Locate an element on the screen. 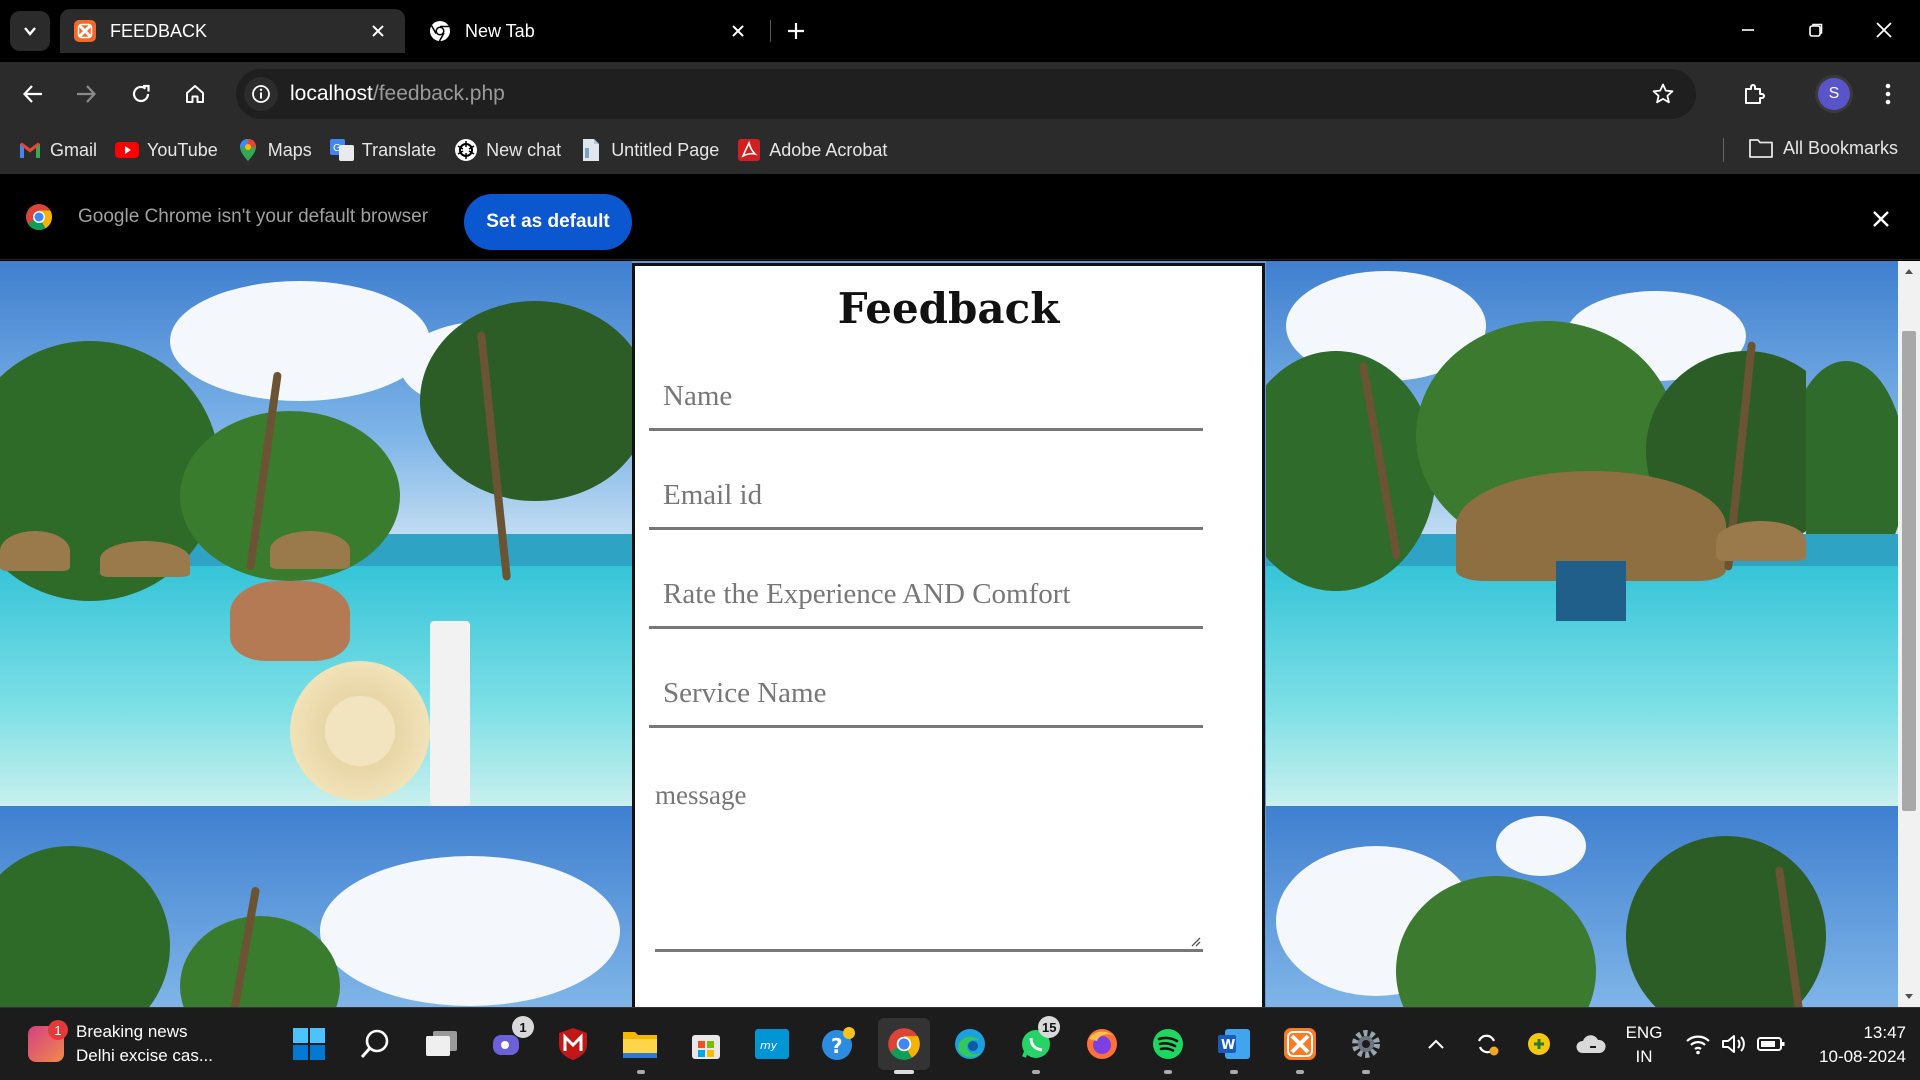  rating-input: Rate the Experience AND Comfort is located at coordinates (926, 596).